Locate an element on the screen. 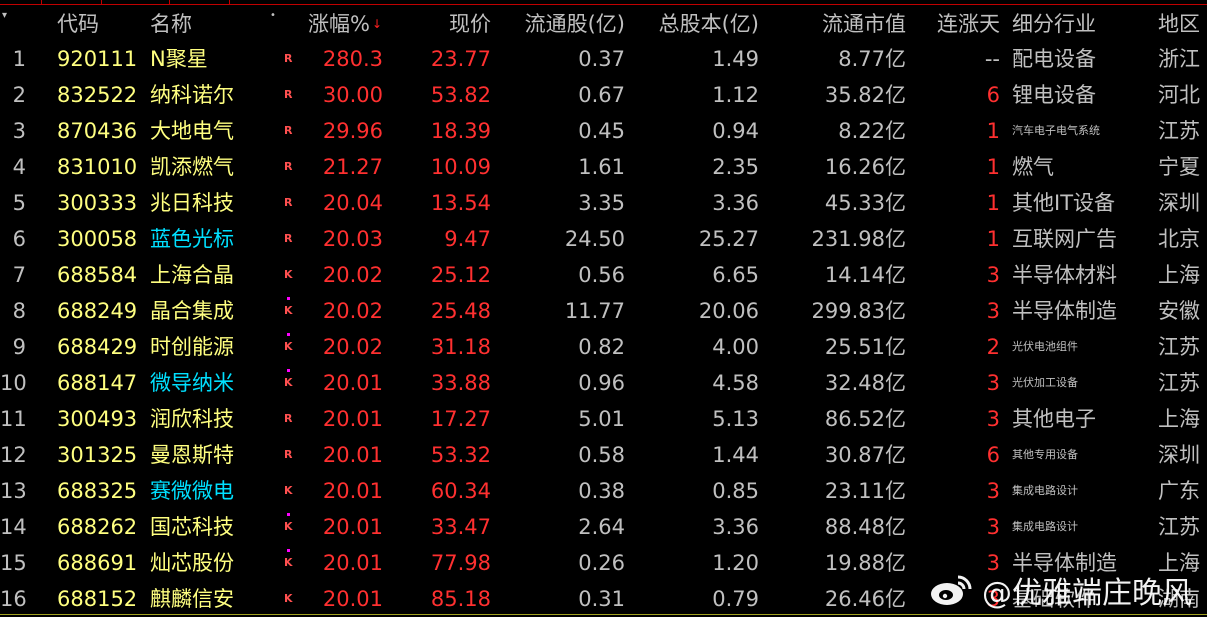  float-shares: 0.37 is located at coordinates (601, 59).